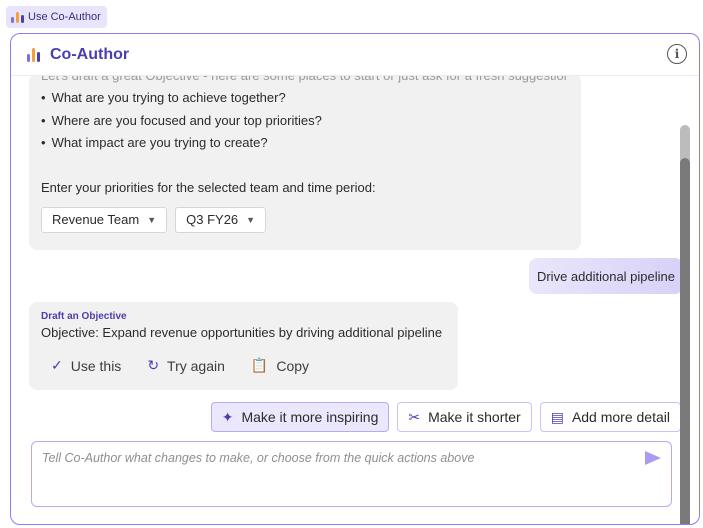  I want to click on make-more-inspiring-button: ✦ Make it more inspiring, so click(300, 417).